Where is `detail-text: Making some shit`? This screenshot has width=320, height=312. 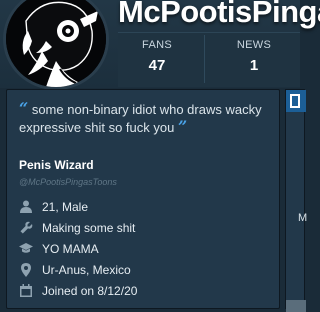 detail-text: Making some shit is located at coordinates (89, 227).